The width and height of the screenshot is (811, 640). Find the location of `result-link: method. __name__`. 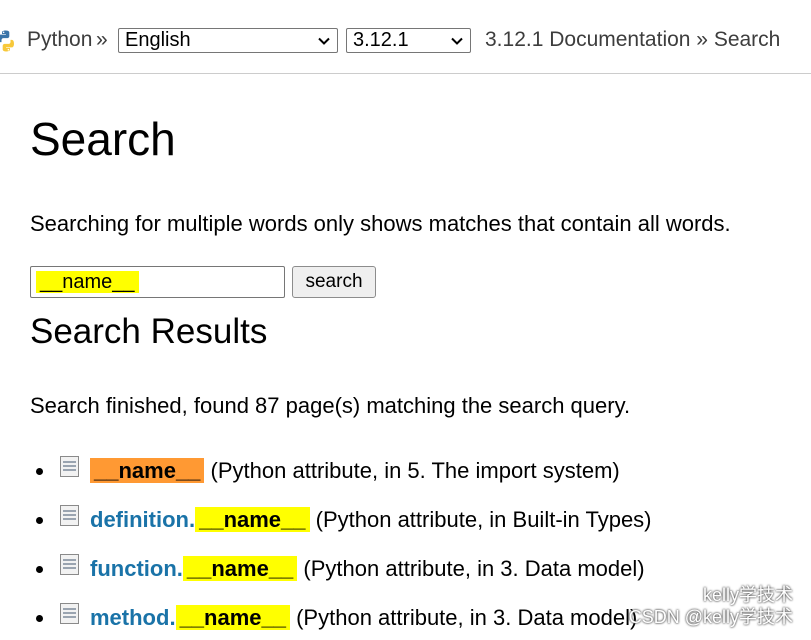

result-link: method. __name__ is located at coordinates (190, 617).